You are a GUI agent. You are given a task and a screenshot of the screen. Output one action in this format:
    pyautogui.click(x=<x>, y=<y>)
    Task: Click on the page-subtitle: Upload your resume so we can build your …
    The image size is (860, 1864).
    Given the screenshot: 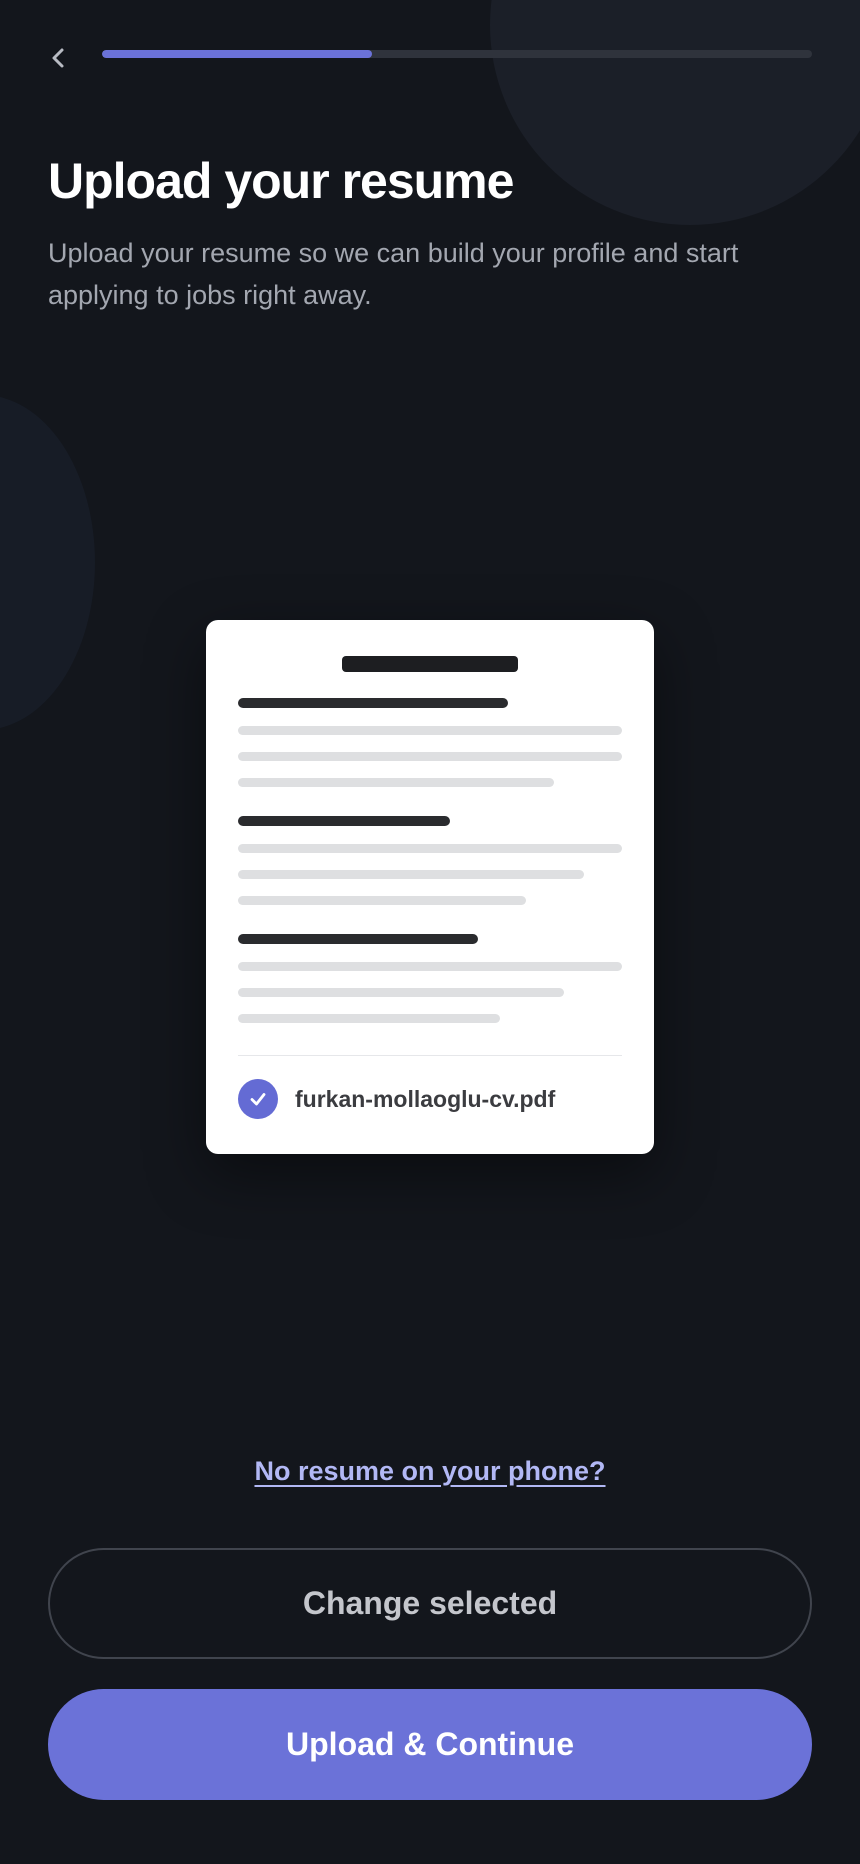 What is the action you would take?
    pyautogui.click(x=393, y=274)
    